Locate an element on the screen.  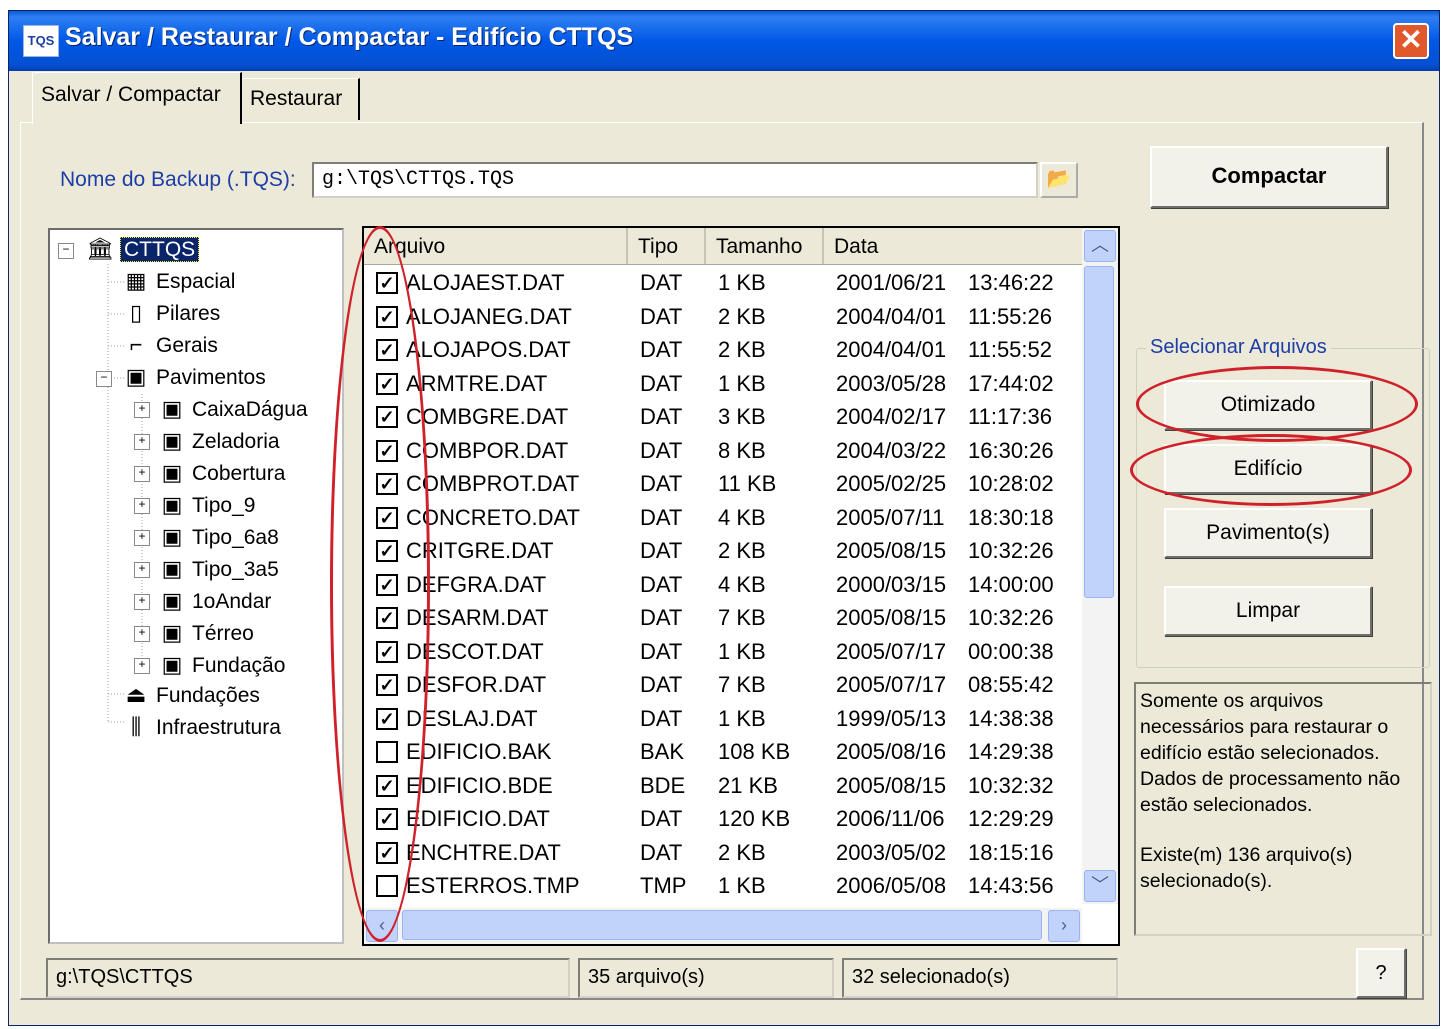
vertical-scrollbar: ︿ ﹀ is located at coordinates (1100, 566).